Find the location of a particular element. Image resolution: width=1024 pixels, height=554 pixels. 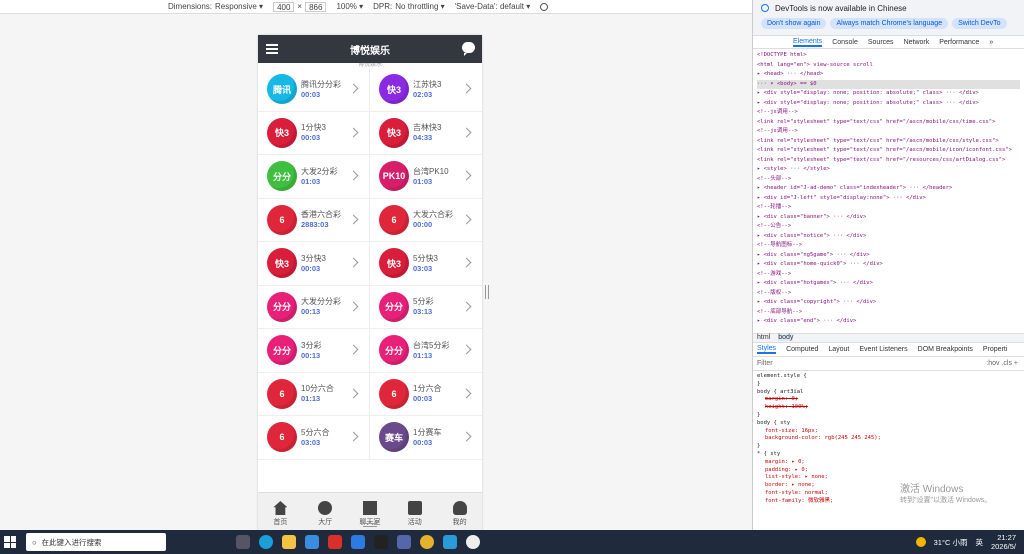

game-item: 分分 大发2分彩 01:03 is located at coordinates (314, 177).